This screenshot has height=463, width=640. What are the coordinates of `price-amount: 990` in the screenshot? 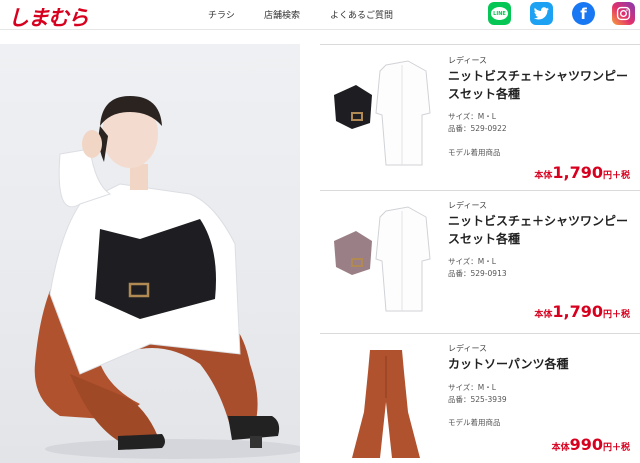 It's located at (586, 444).